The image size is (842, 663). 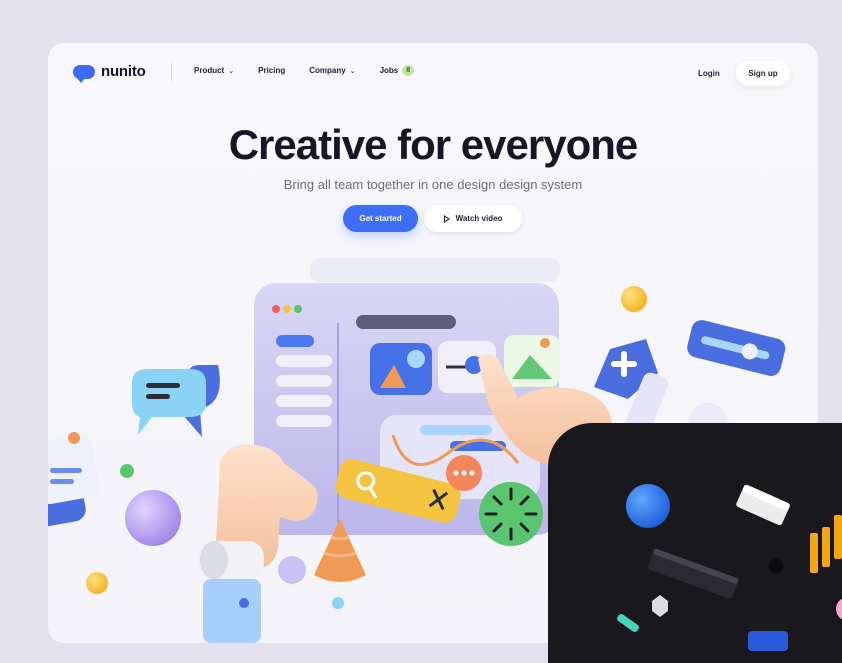 I want to click on yellow-sphere-shape, so click(x=634, y=299).